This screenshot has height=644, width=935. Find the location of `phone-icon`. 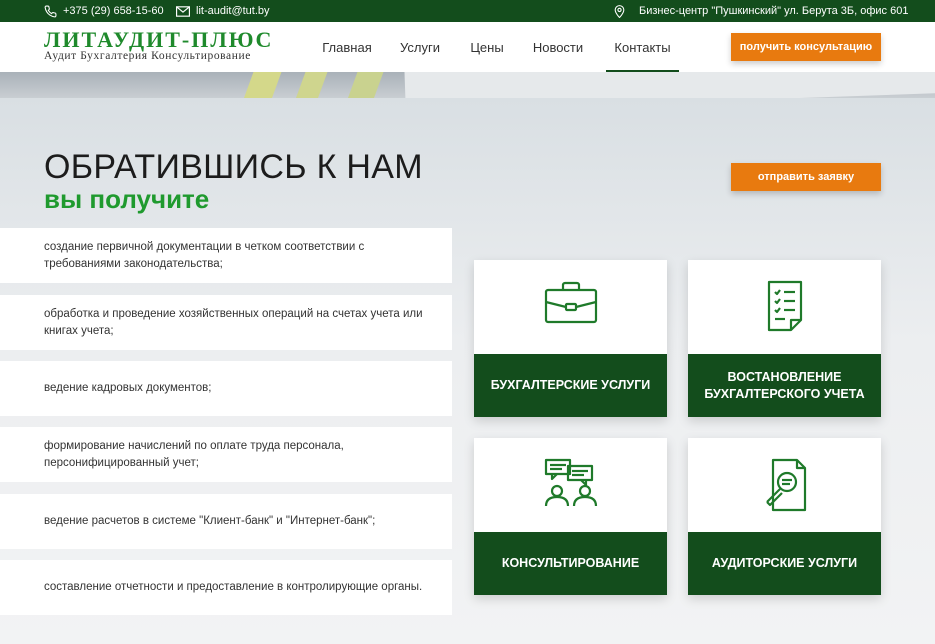

phone-icon is located at coordinates (50, 11).